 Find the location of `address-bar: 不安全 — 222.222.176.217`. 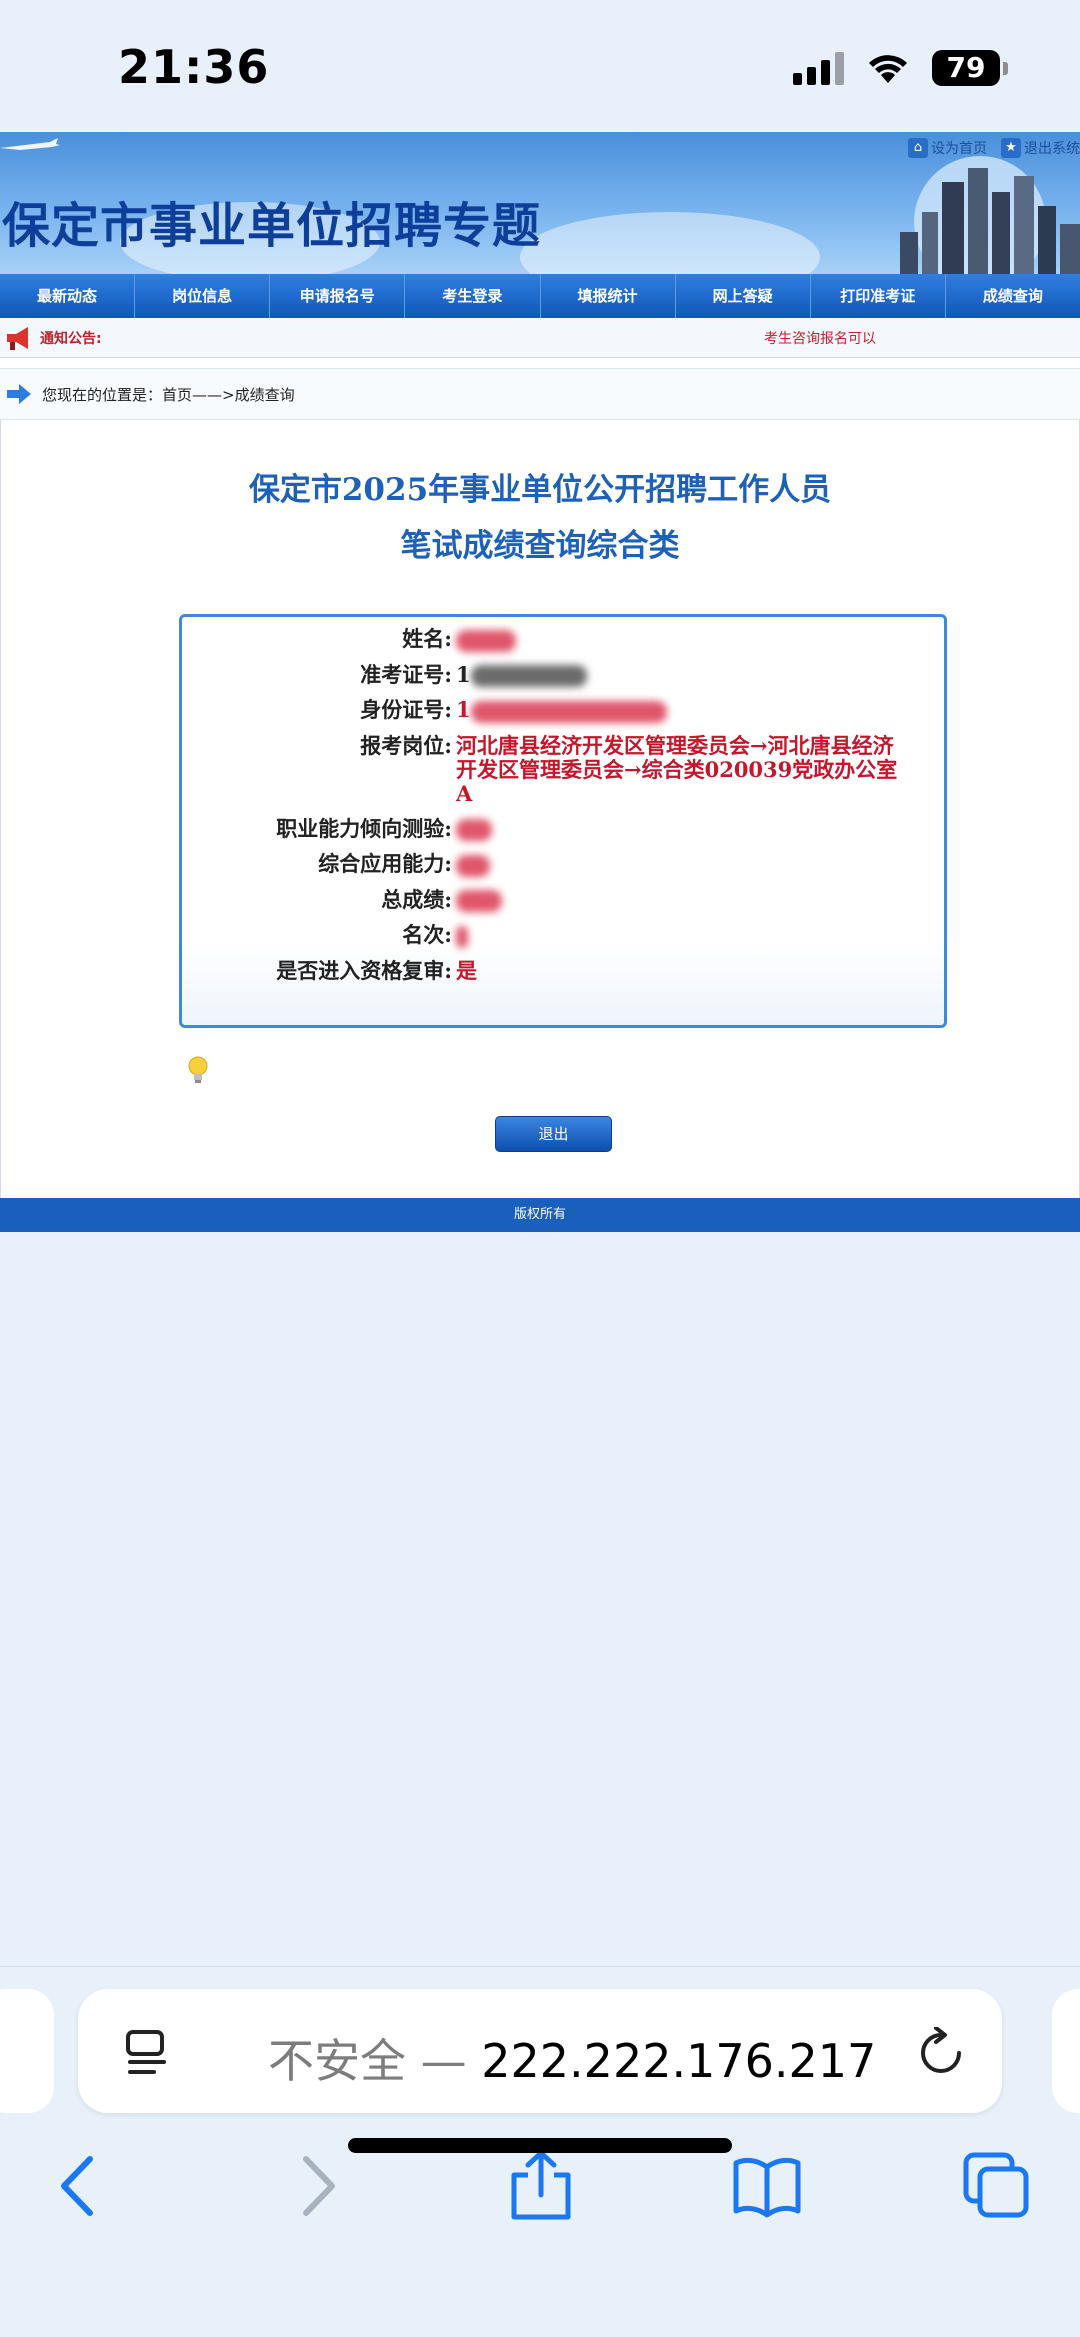

address-bar: 不安全 — 222.222.176.217 is located at coordinates (540, 2051).